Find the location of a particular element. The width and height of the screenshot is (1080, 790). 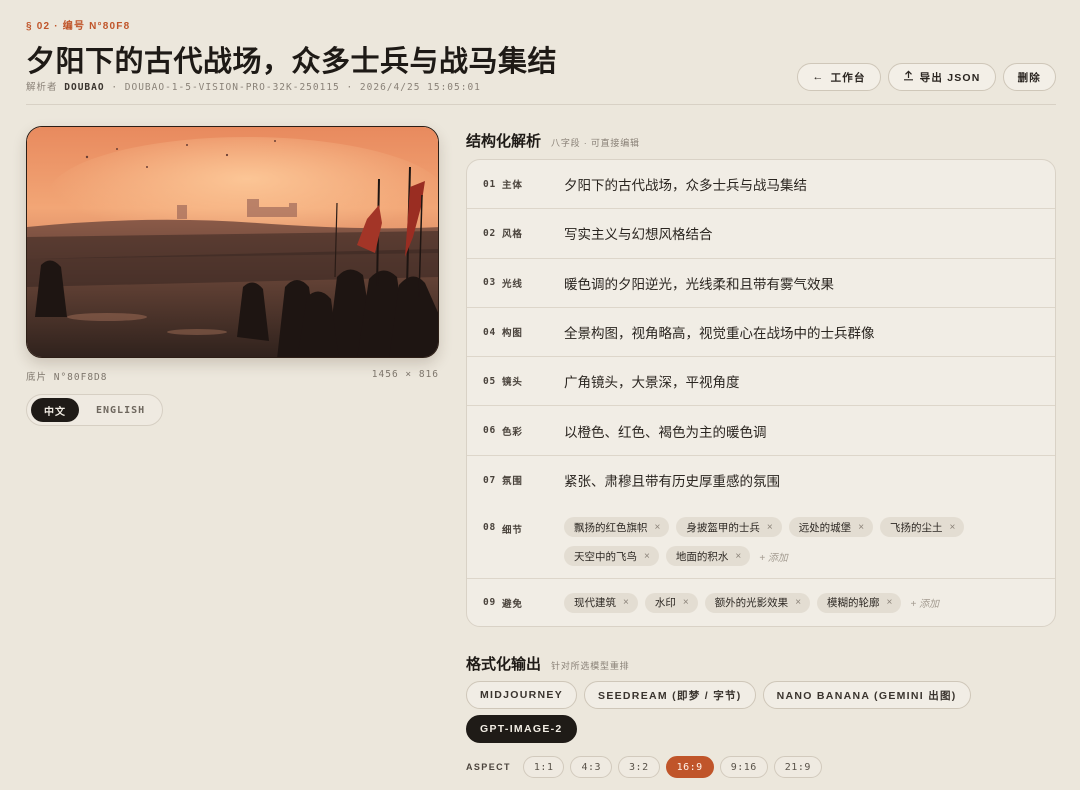

field-row-avoid: 09 避免 现代建筑 × 水印 × 额外的光影效果 × 模糊的轮廓 × + 添加 is located at coordinates (761, 602).